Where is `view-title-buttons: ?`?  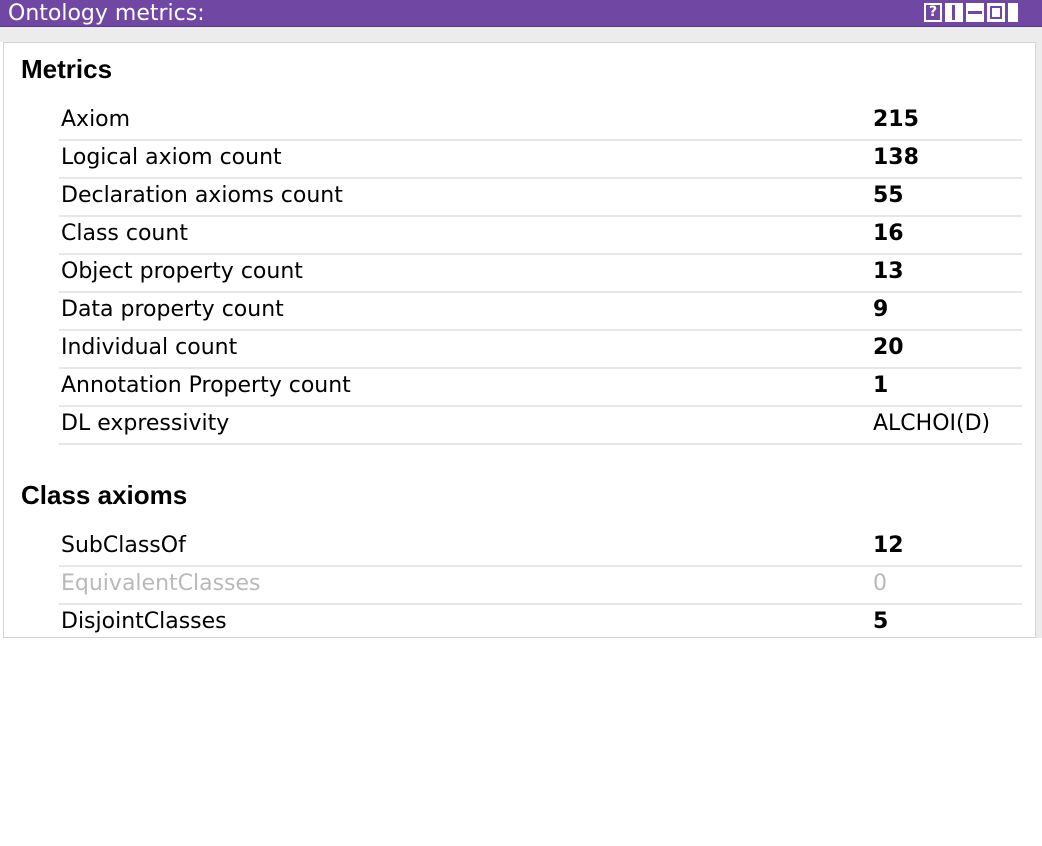
view-title-buttons: ? is located at coordinates (971, 13).